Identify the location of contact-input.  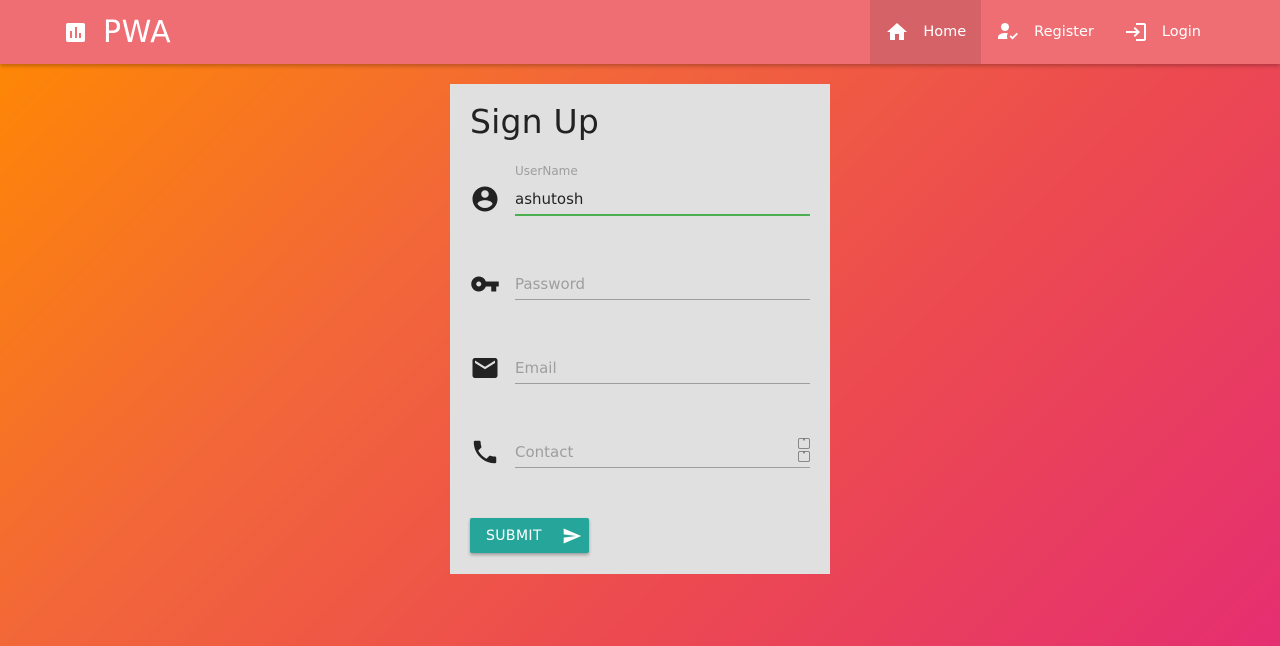
(662, 452).